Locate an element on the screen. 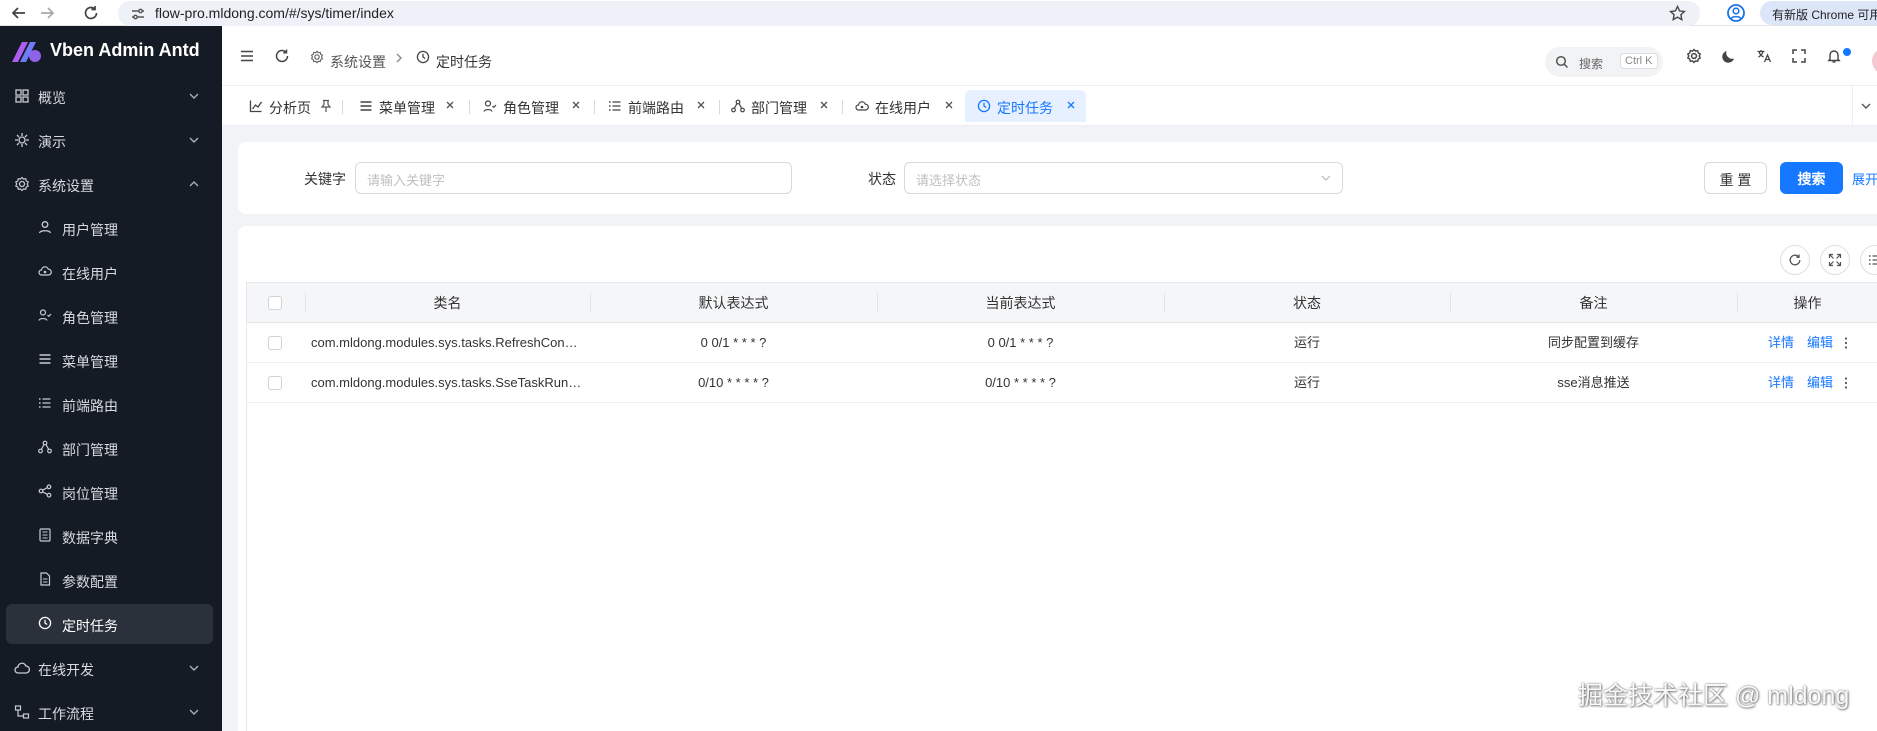  url-text: flow-pro.mldong.com/#/sys/timer/index is located at coordinates (274, 13).